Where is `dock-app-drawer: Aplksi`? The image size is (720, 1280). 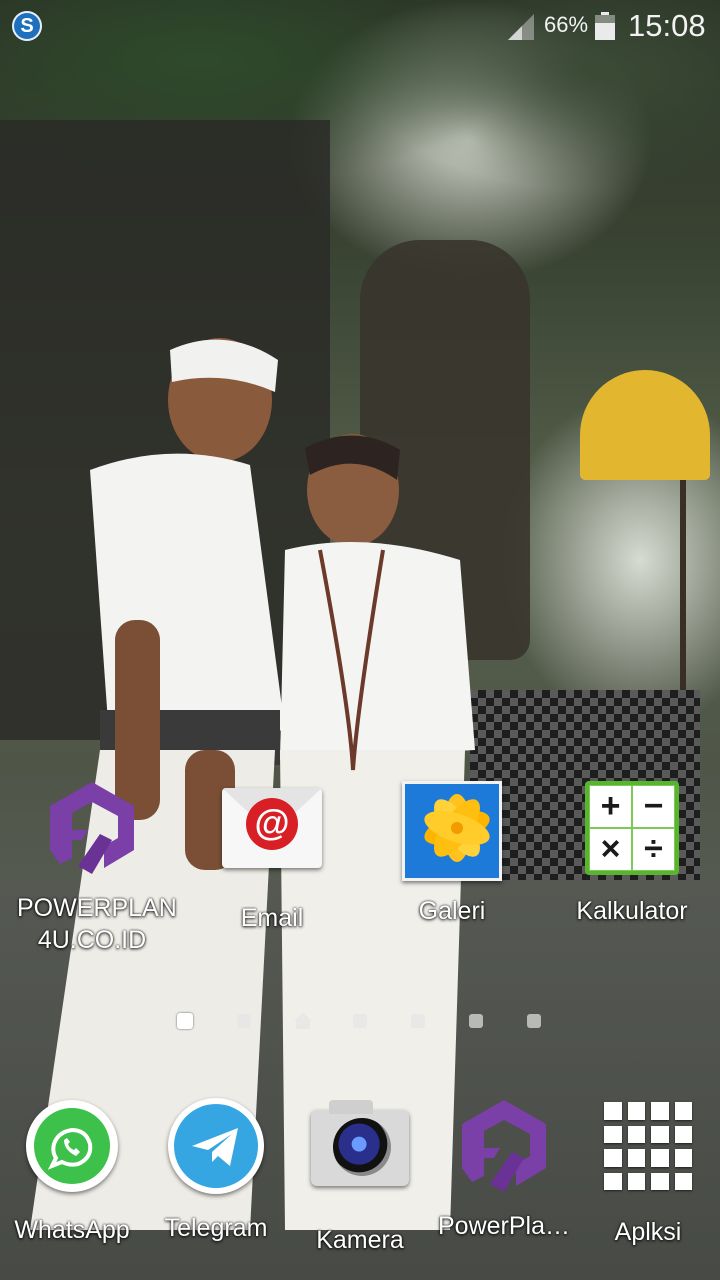 dock-app-drawer: Aplksi is located at coordinates (646, 1172).